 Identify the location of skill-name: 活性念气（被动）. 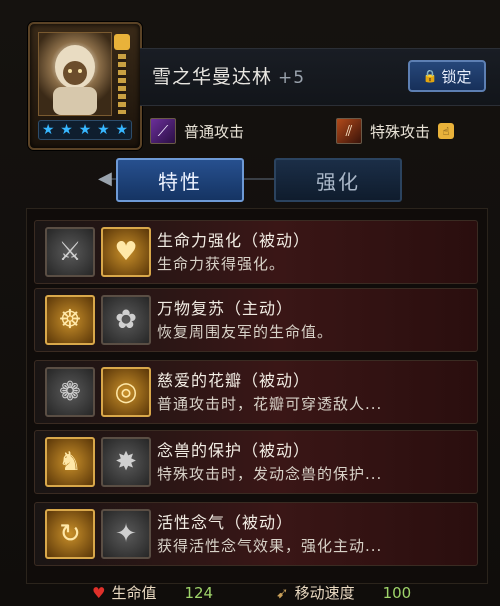
(225, 522).